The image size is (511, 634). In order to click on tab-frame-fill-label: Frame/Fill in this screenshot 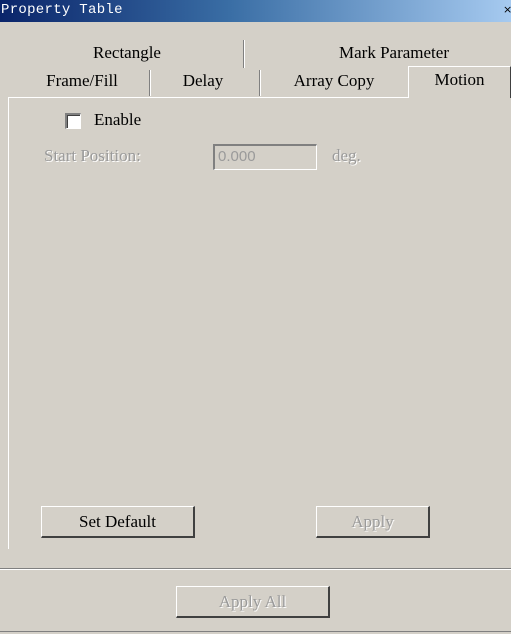, I will do `click(82, 80)`.